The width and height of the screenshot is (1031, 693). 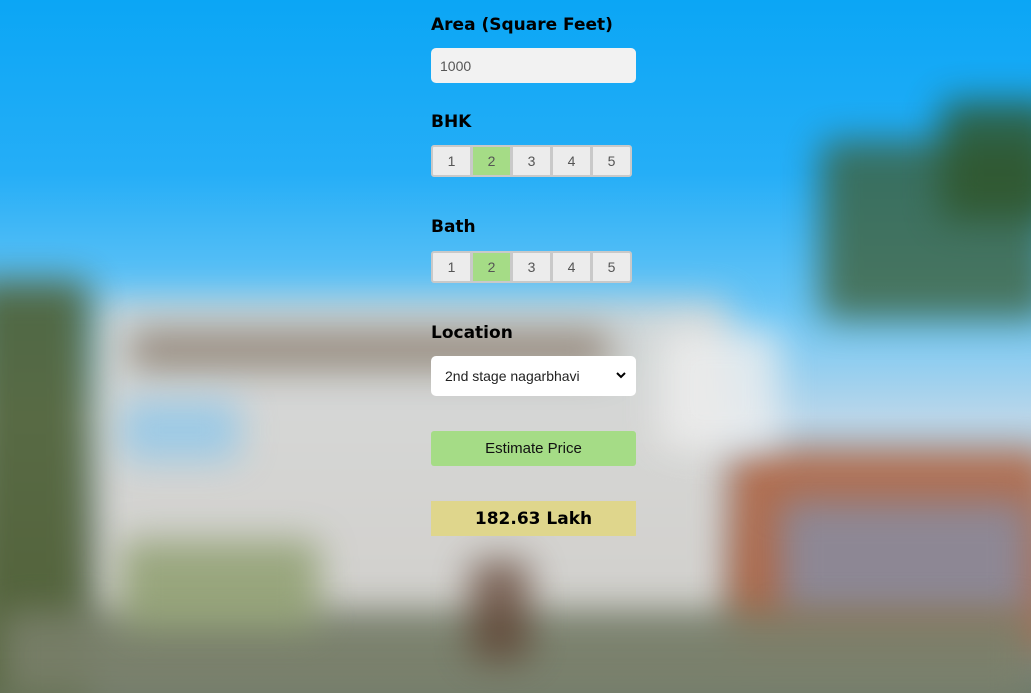 I want to click on bath-option-5: 5, so click(x=611, y=267).